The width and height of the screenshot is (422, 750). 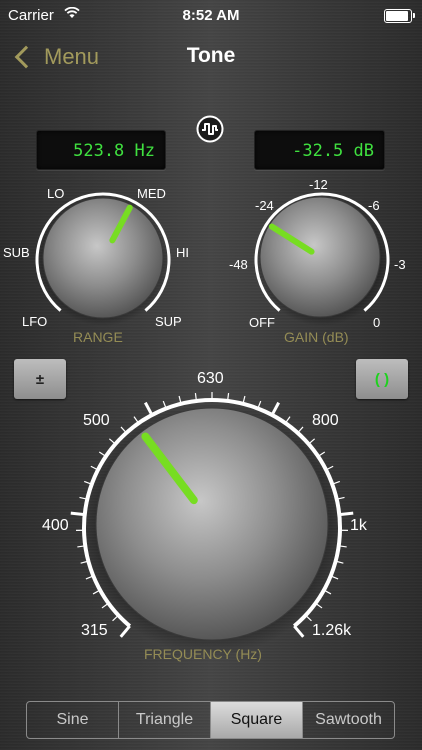 What do you see at coordinates (98, 337) in the screenshot?
I see `range-caption: RANGE` at bounding box center [98, 337].